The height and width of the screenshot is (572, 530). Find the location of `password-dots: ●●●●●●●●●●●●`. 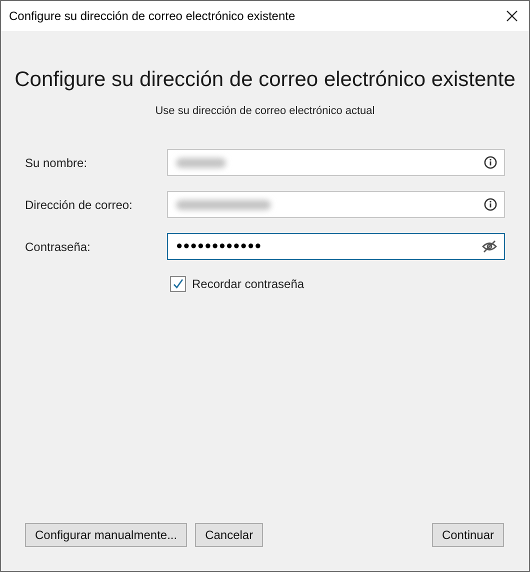

password-dots: ●●●●●●●●●●●● is located at coordinates (219, 246).